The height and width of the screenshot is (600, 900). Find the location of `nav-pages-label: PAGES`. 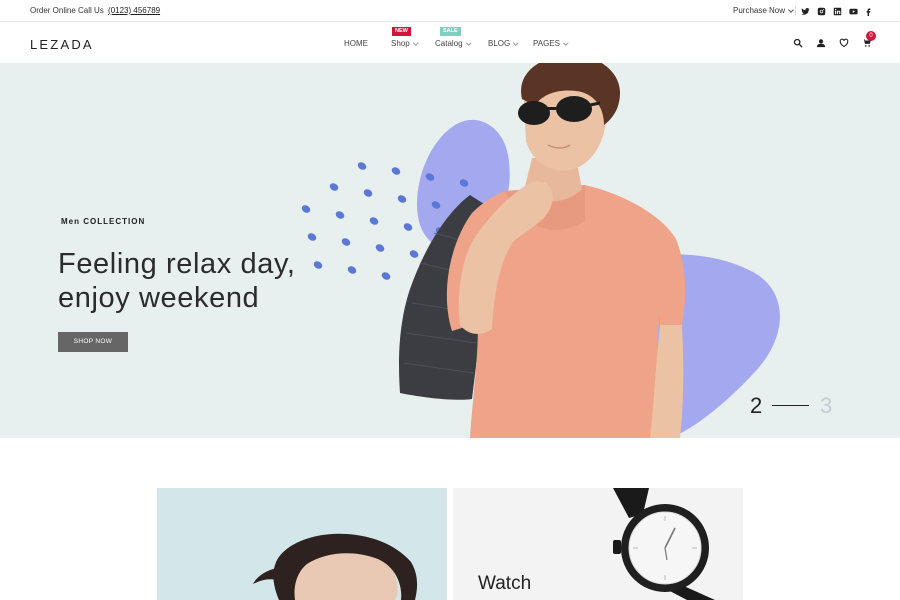

nav-pages-label: PAGES is located at coordinates (546, 43).